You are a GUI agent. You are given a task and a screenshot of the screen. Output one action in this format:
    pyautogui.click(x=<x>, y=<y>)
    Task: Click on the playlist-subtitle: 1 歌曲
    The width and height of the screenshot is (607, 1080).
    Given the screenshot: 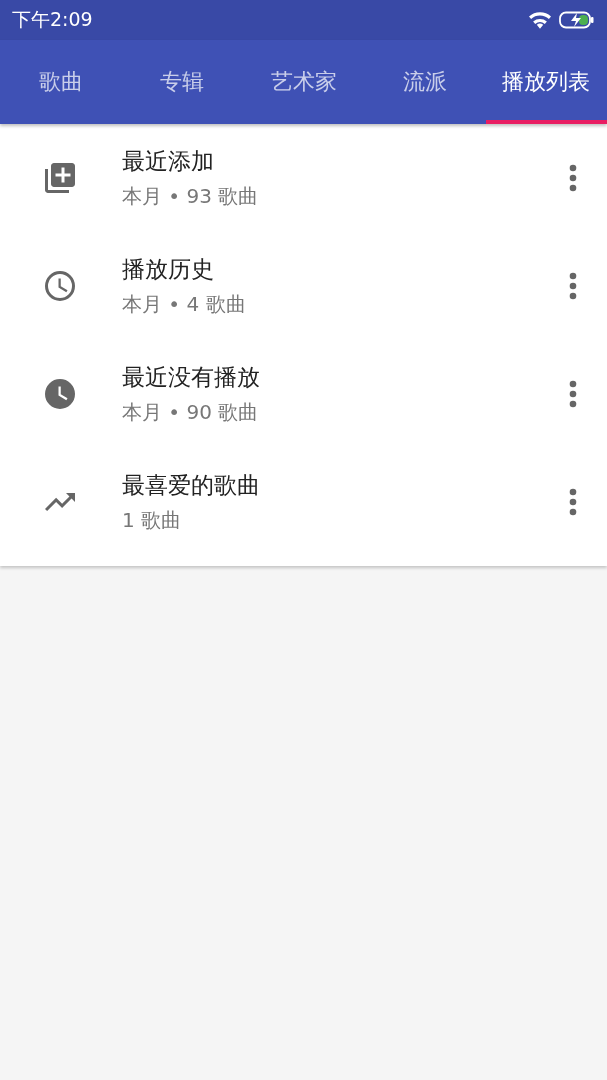 What is the action you would take?
    pyautogui.click(x=152, y=520)
    